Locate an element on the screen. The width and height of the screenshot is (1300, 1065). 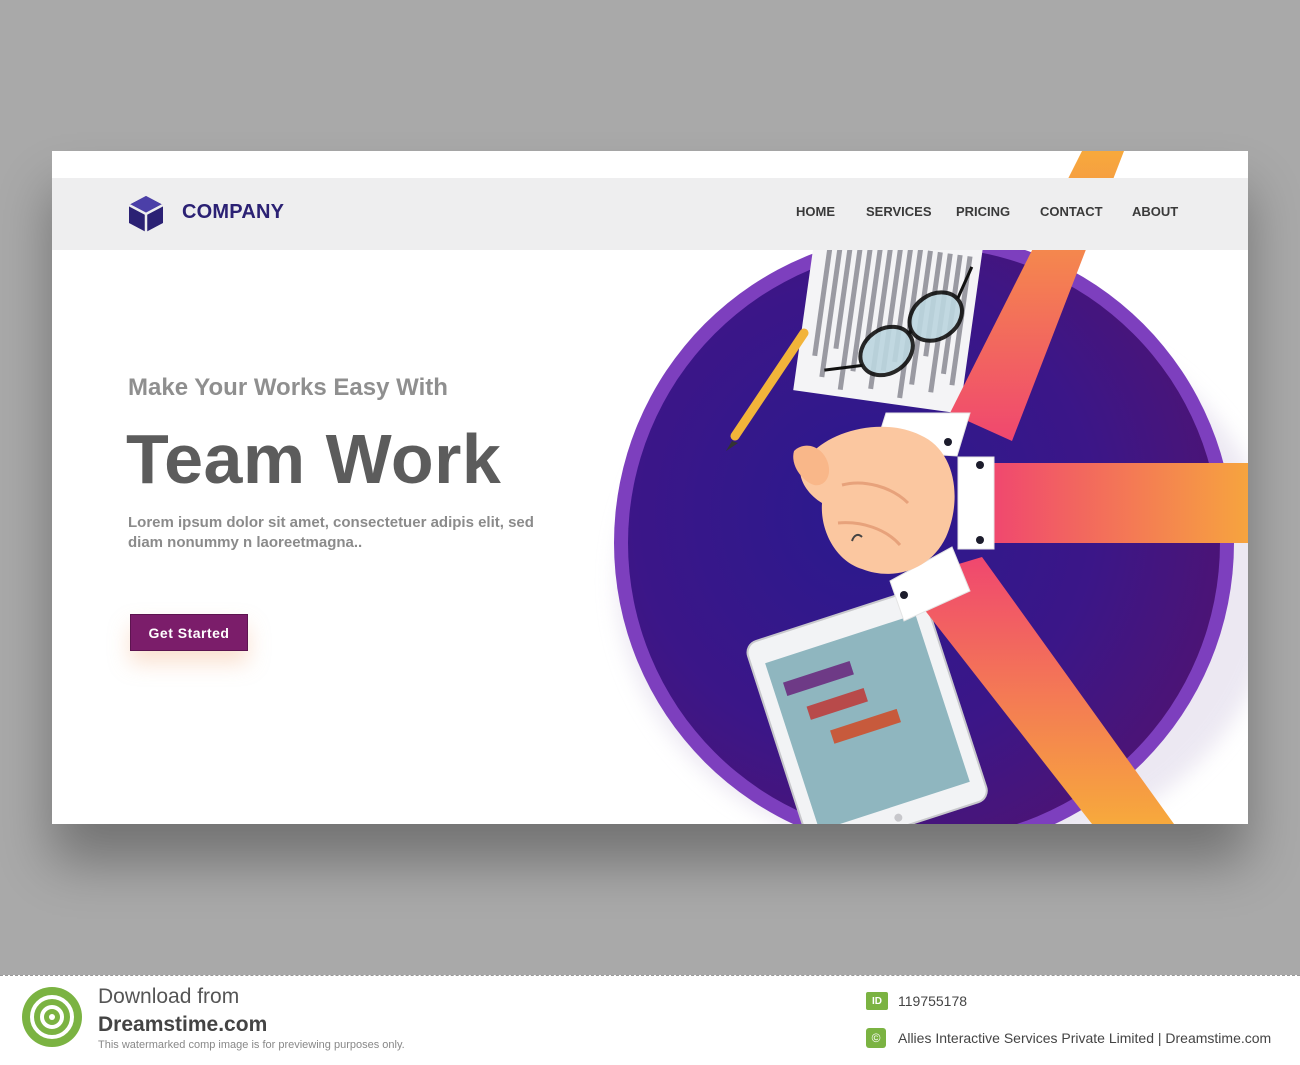
download-text: Download from is located at coordinates (169, 996).